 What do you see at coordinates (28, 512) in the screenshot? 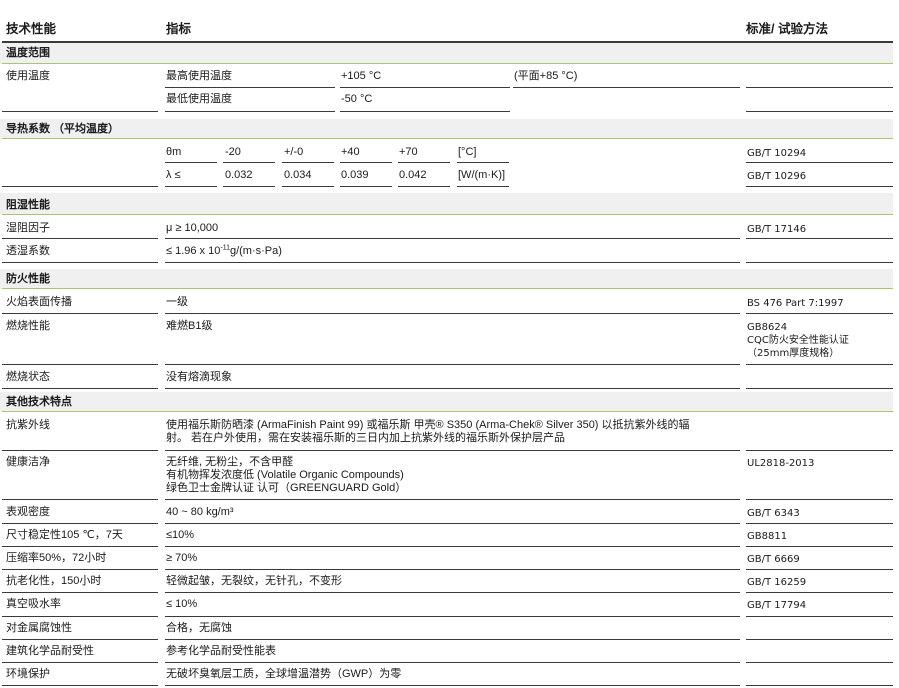
I see `row-label: 表观密度` at bounding box center [28, 512].